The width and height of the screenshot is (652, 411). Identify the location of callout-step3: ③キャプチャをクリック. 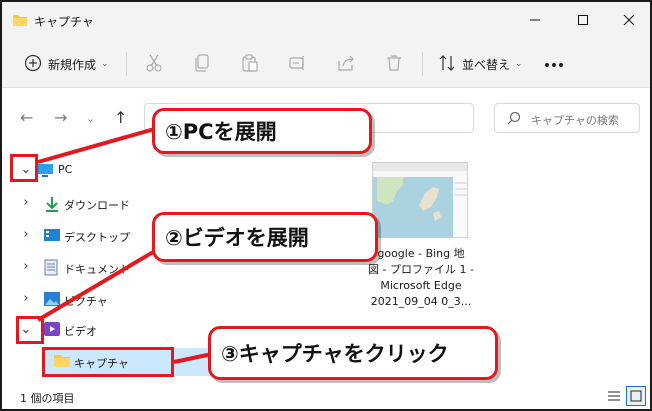
(353, 353).